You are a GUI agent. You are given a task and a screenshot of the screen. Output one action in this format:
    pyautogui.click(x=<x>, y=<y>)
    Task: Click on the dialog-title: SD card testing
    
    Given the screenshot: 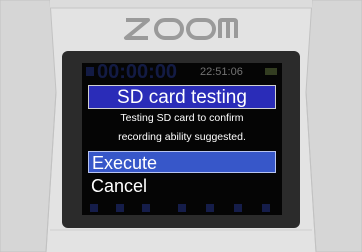 What is the action you would take?
    pyautogui.click(x=182, y=97)
    